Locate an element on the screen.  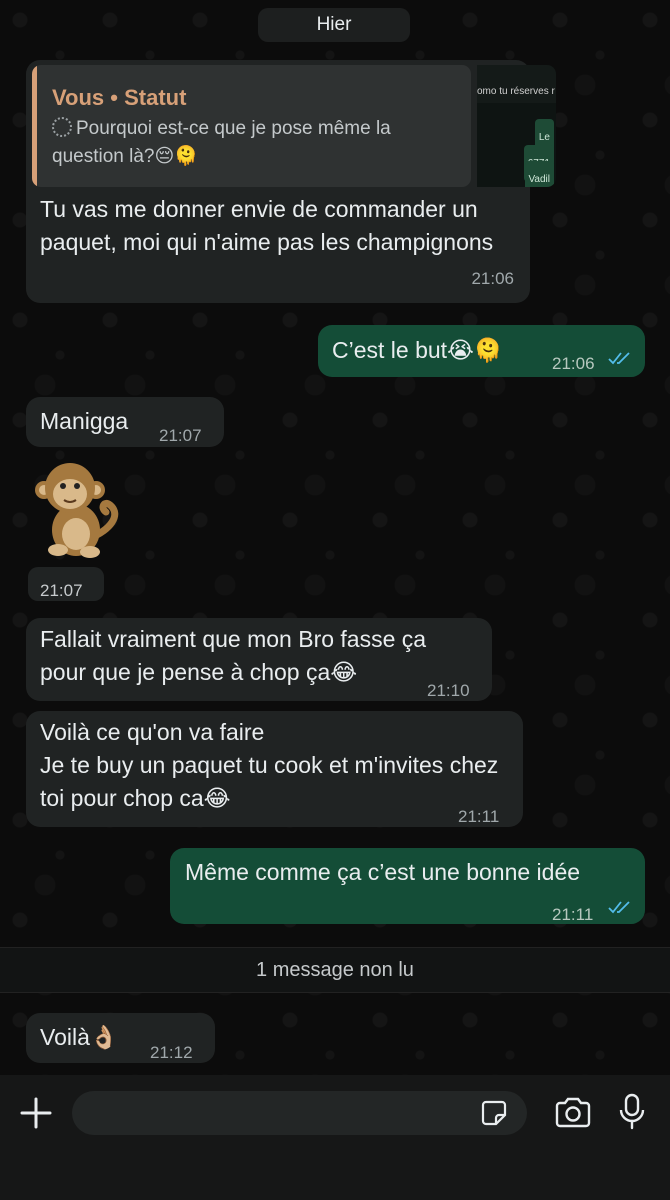
message-bubble-incoming: Manigga 21:07 is located at coordinates (125, 422).